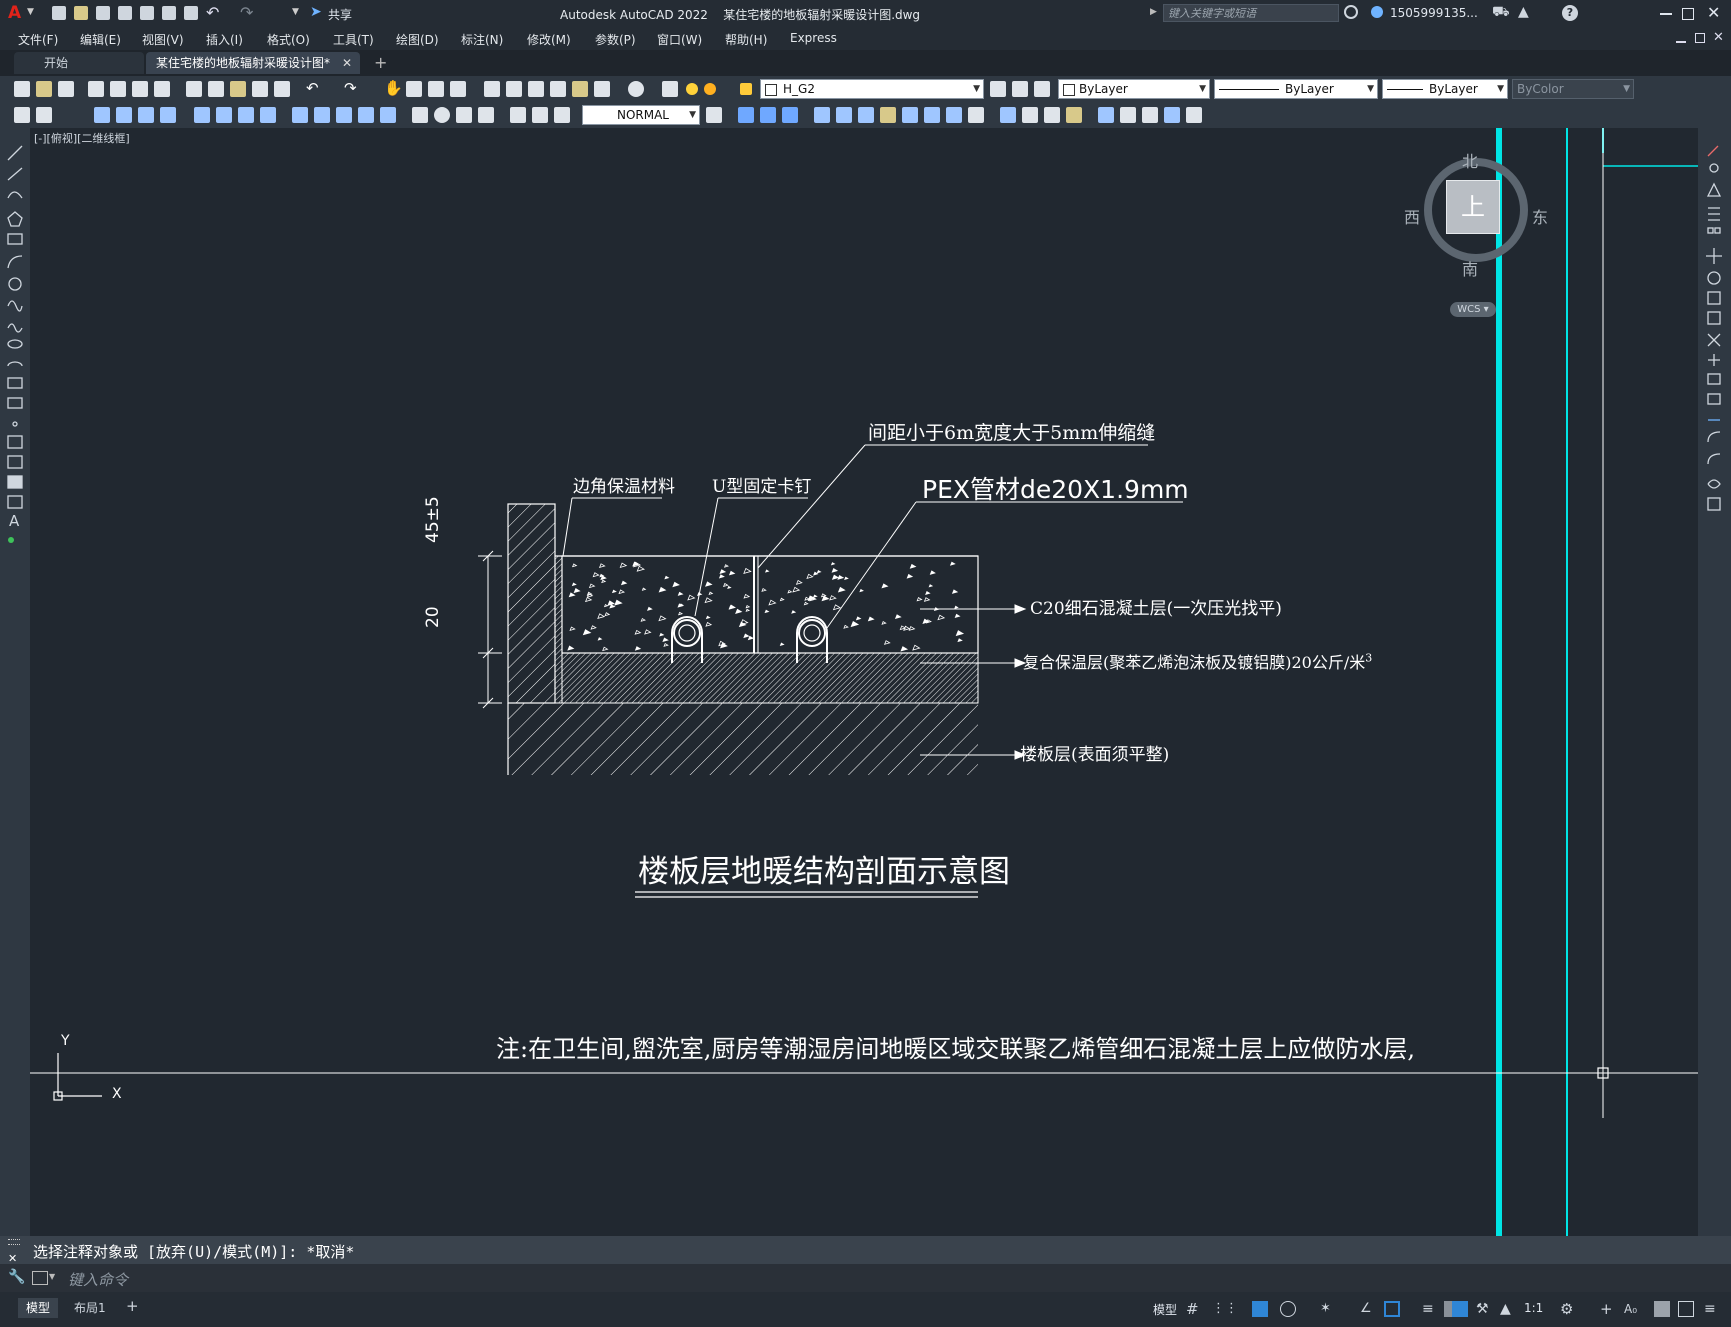 The width and height of the screenshot is (1731, 1327). Describe the element at coordinates (1533, 1308) in the screenshot. I see `annotation-scale-value: 1:1` at that location.